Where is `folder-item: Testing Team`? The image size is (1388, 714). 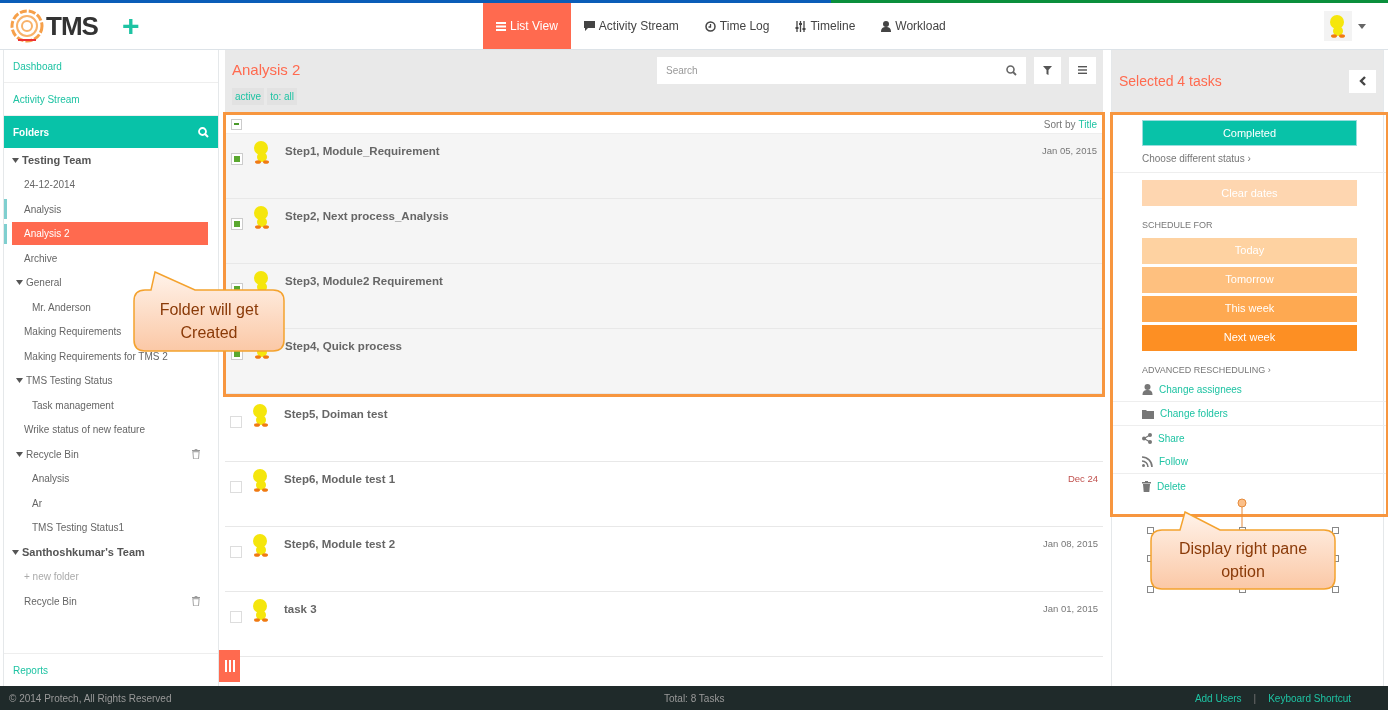
folder-item: Testing Team is located at coordinates (110, 160).